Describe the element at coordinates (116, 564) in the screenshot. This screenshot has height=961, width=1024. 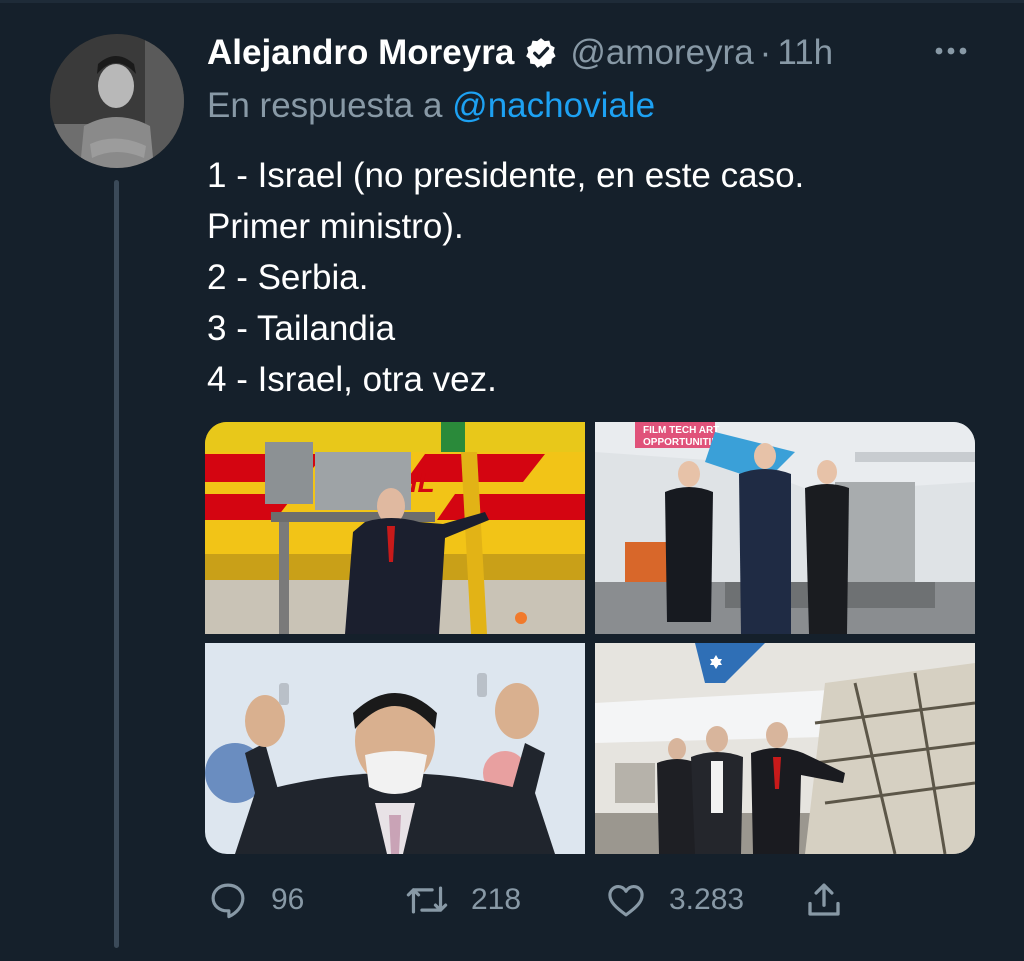
I see `thread-connector-line` at that location.